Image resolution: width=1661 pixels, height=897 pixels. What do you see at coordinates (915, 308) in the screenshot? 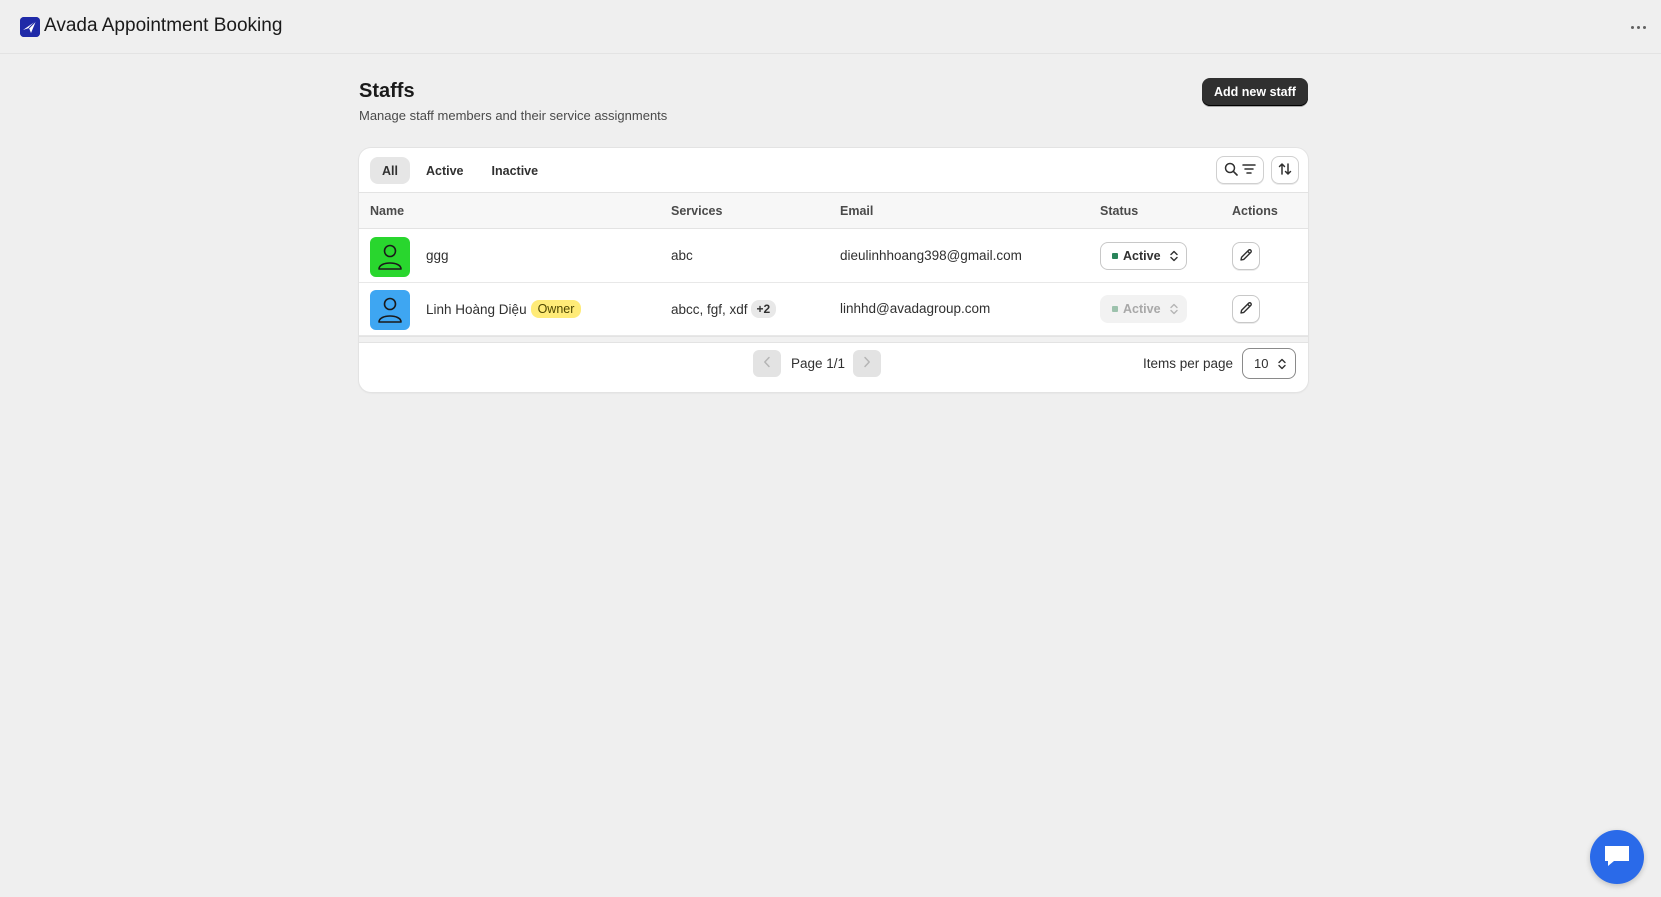
I see `staff-email: linhhd@avadagroup.com` at bounding box center [915, 308].